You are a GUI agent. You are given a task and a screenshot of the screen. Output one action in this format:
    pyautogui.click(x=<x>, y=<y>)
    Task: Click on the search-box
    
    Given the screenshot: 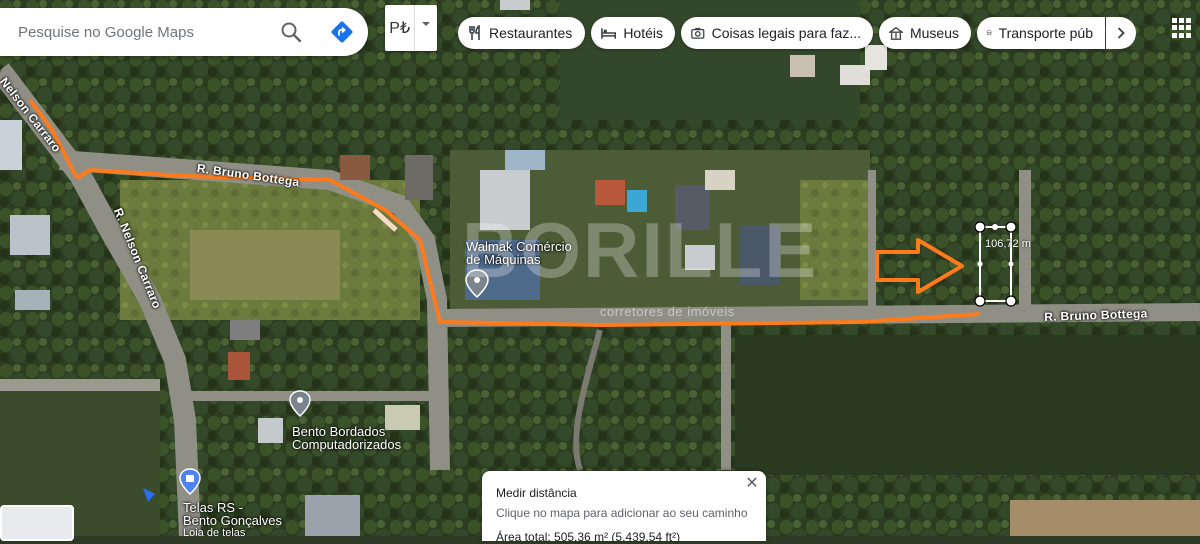 What is the action you would take?
    pyautogui.click(x=184, y=32)
    